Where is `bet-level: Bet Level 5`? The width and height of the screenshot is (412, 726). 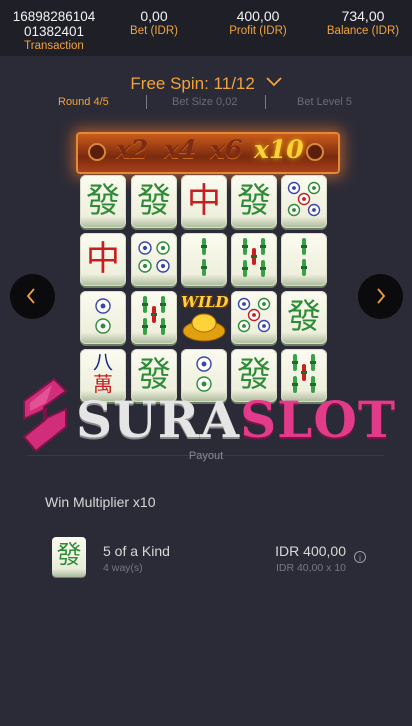
bet-level: Bet Level 5 is located at coordinates (325, 102).